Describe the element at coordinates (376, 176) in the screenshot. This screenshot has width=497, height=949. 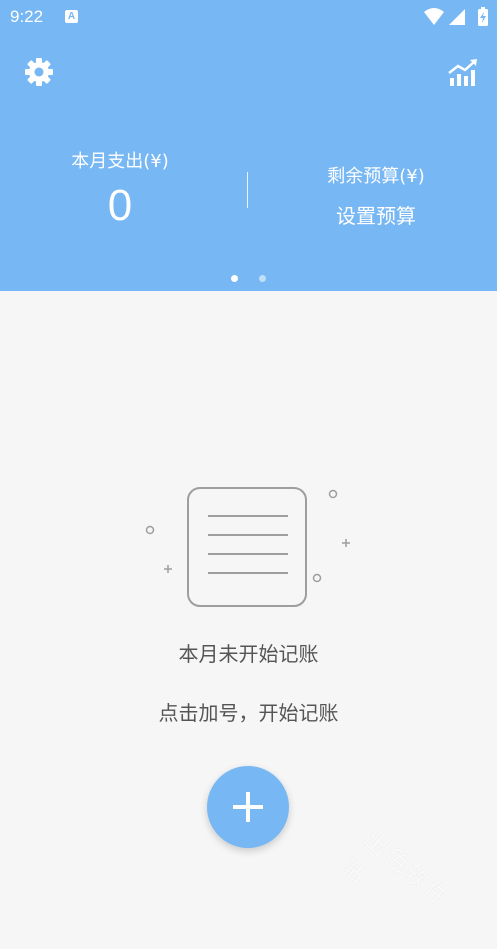
I see `remaining-budget-label: 剩余预算(¥)` at that location.